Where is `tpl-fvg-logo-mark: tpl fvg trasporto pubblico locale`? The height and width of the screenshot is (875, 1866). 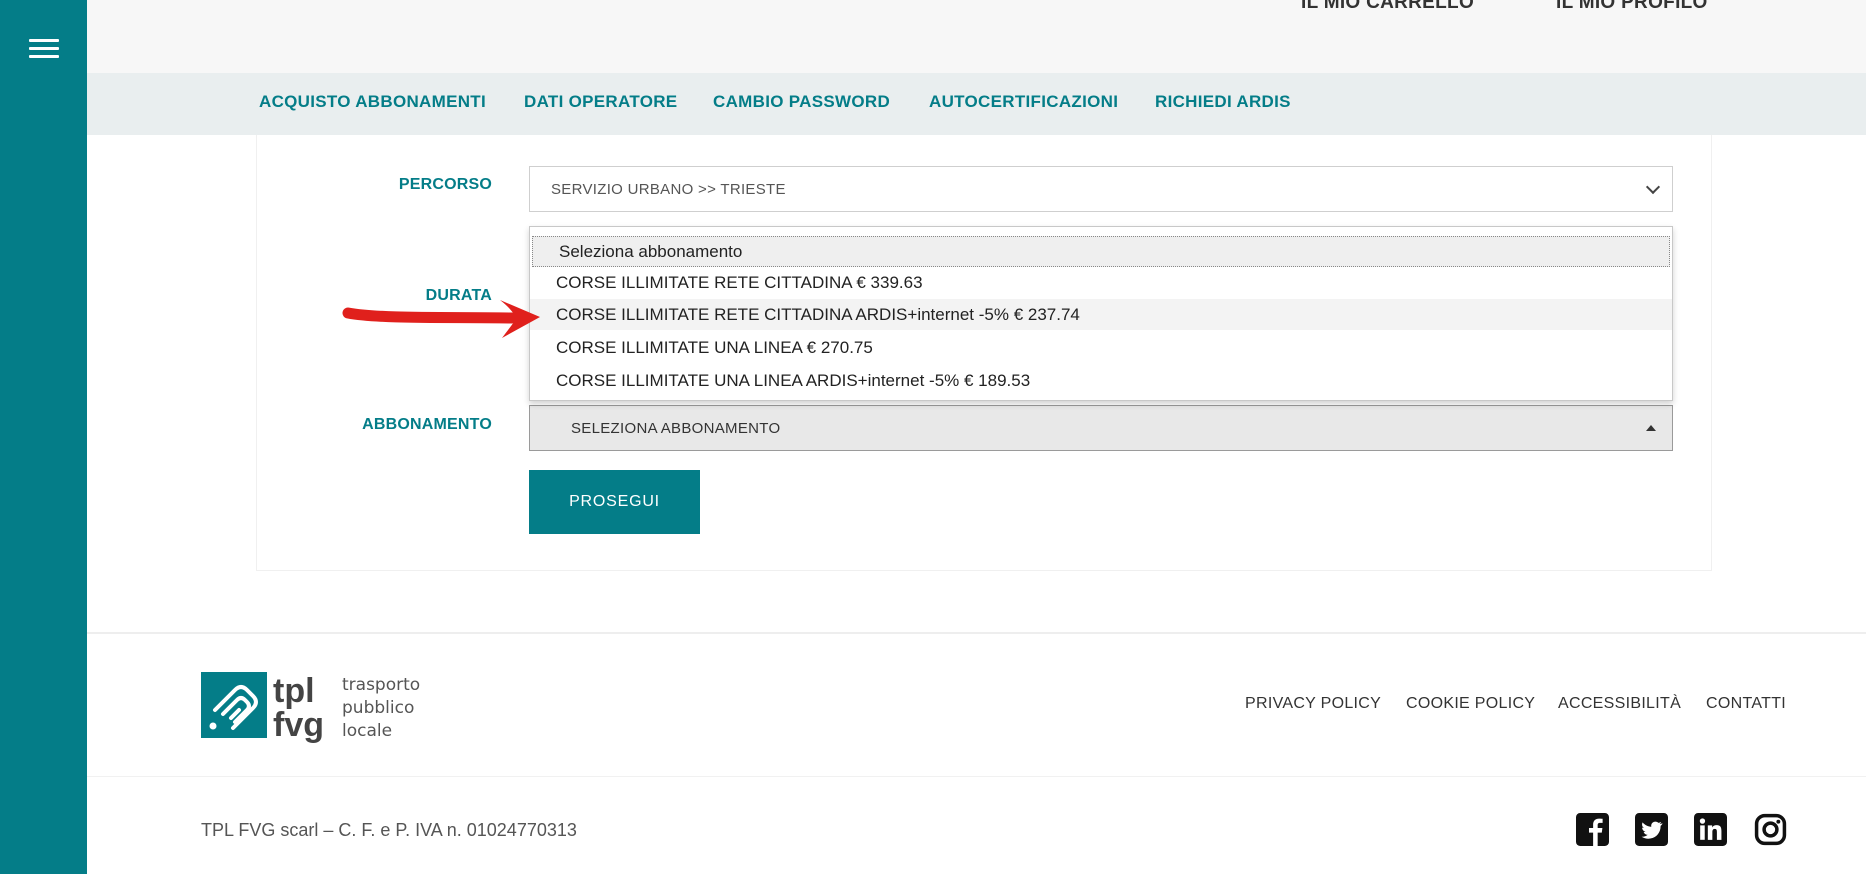 tpl-fvg-logo-mark: tpl fvg trasporto pubblico locale is located at coordinates (310, 708).